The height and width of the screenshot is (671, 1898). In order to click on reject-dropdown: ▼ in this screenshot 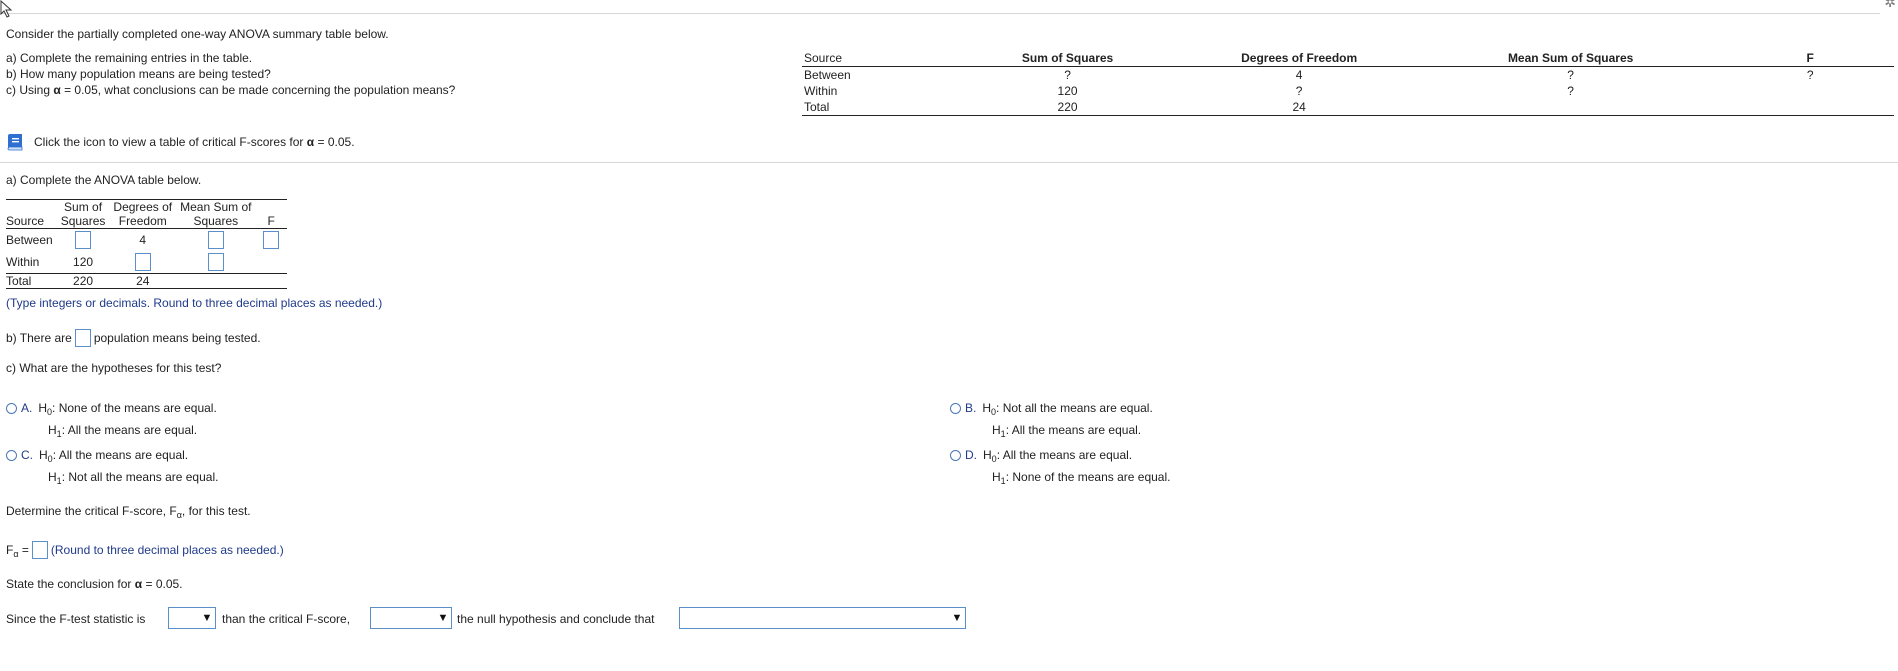, I will do `click(411, 618)`.